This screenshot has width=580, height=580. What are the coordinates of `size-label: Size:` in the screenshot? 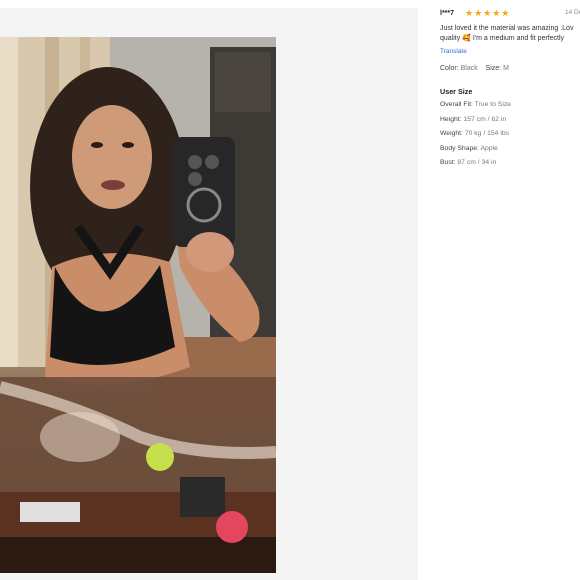 It's located at (493, 68).